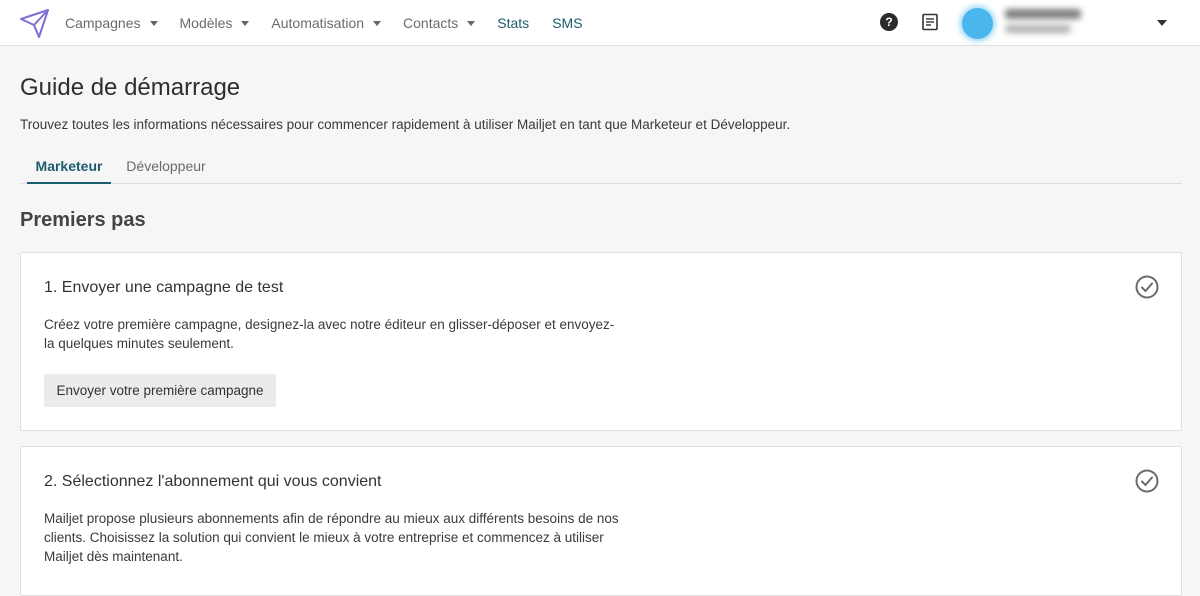  I want to click on user-avatar, so click(977, 23).